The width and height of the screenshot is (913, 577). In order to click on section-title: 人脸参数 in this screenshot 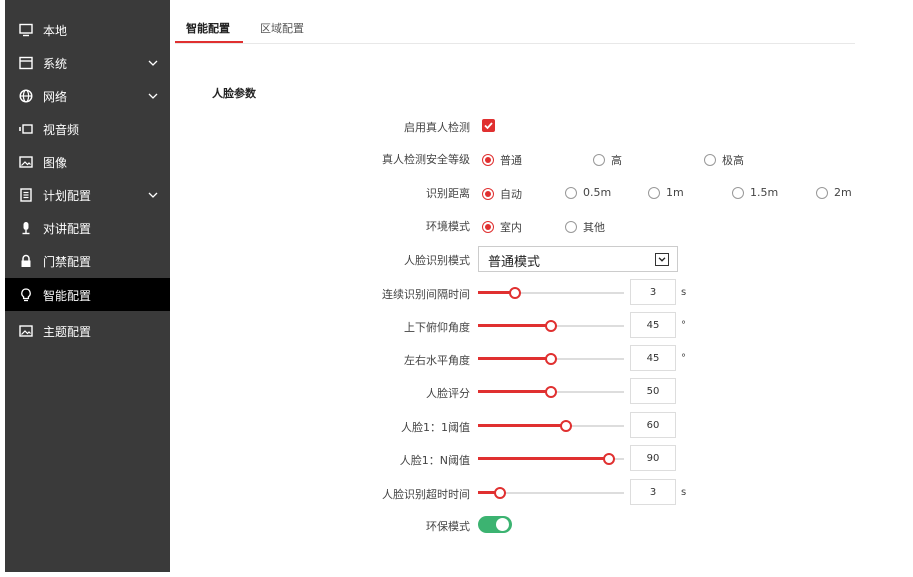, I will do `click(234, 93)`.